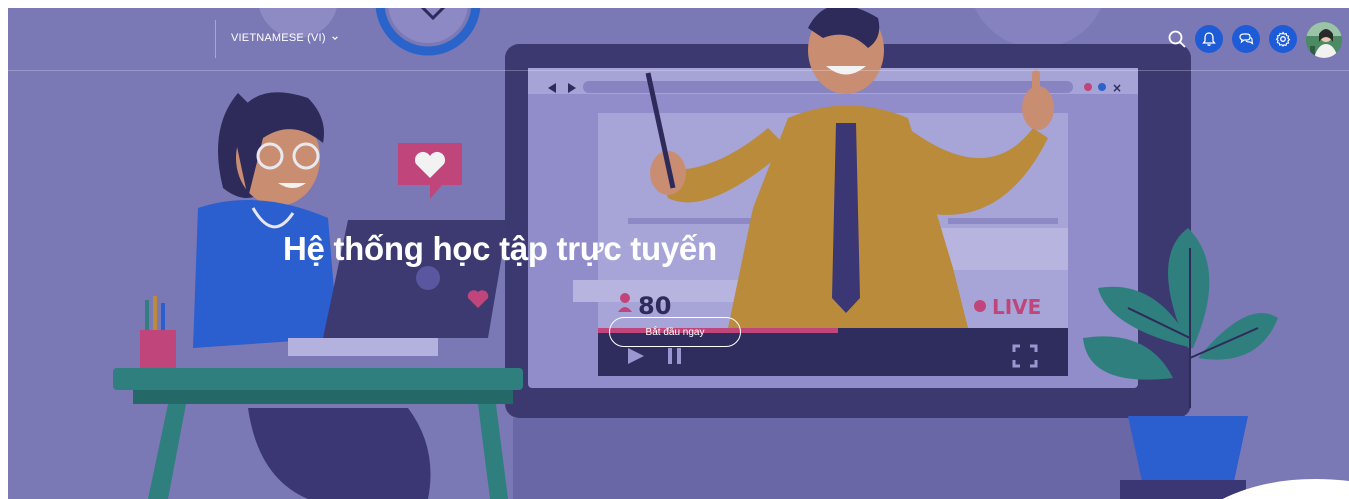  Describe the element at coordinates (334, 38) in the screenshot. I see `chevron-down-icon` at that location.